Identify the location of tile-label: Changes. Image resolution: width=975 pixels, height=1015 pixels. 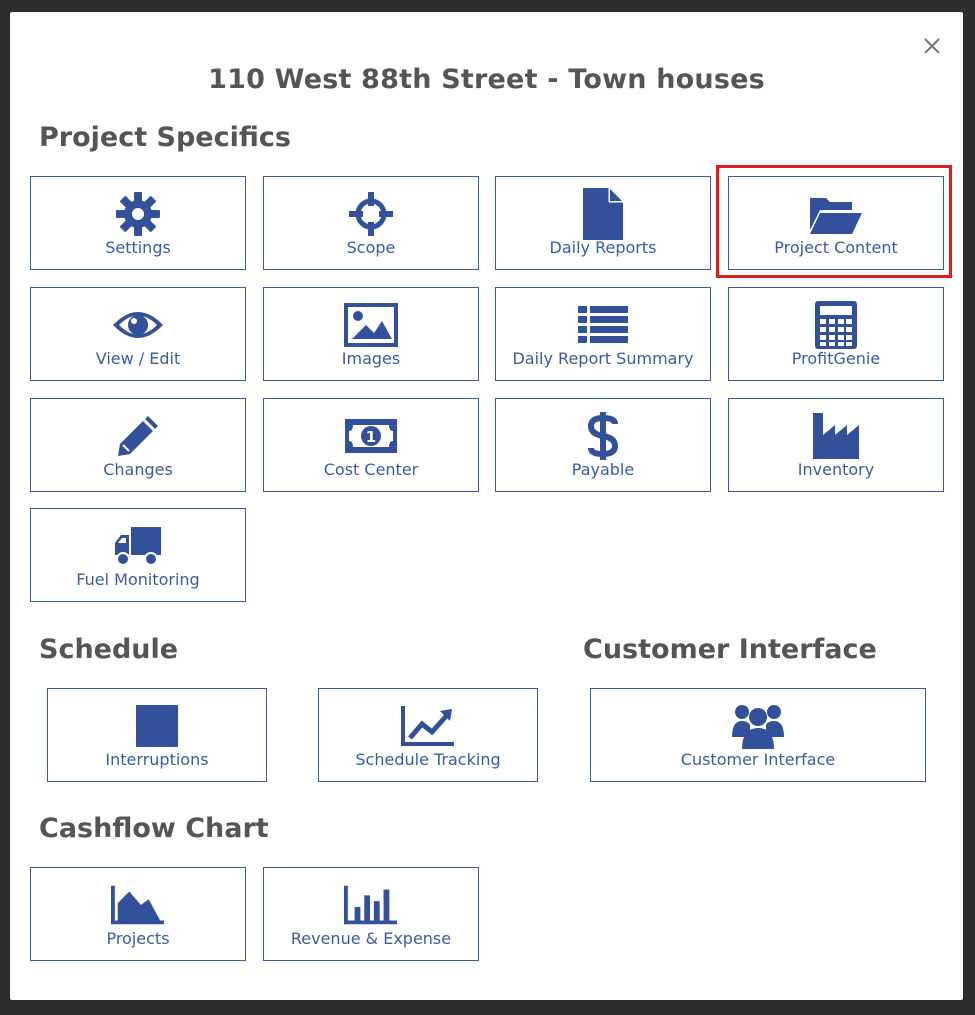
(138, 469).